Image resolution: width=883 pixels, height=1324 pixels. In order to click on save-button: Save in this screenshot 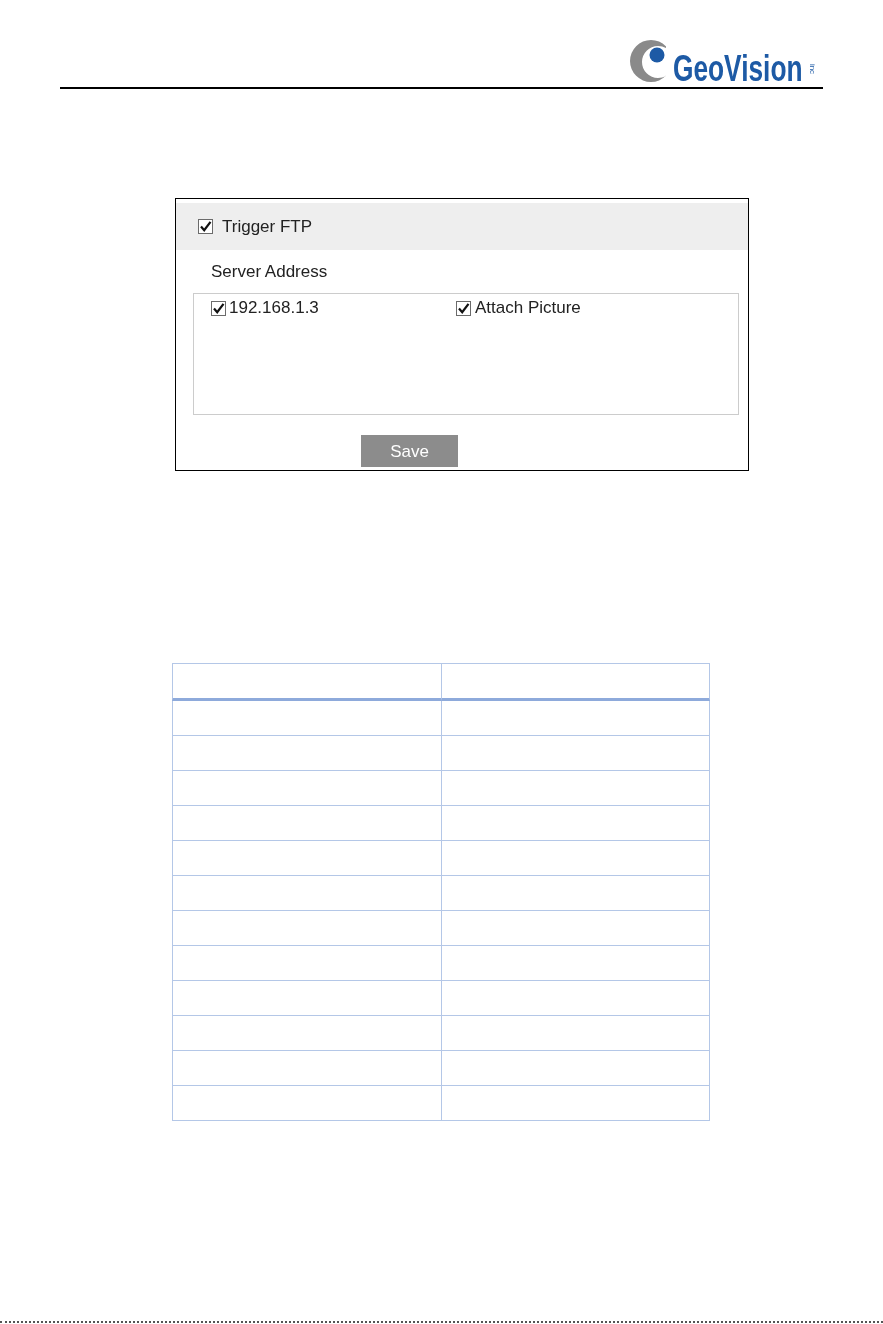, I will do `click(409, 451)`.